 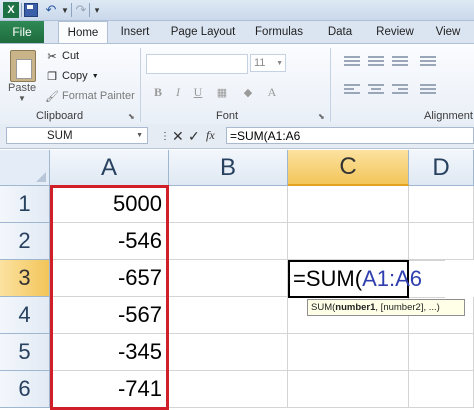 I want to click on cut-label: Cut, so click(x=71, y=56).